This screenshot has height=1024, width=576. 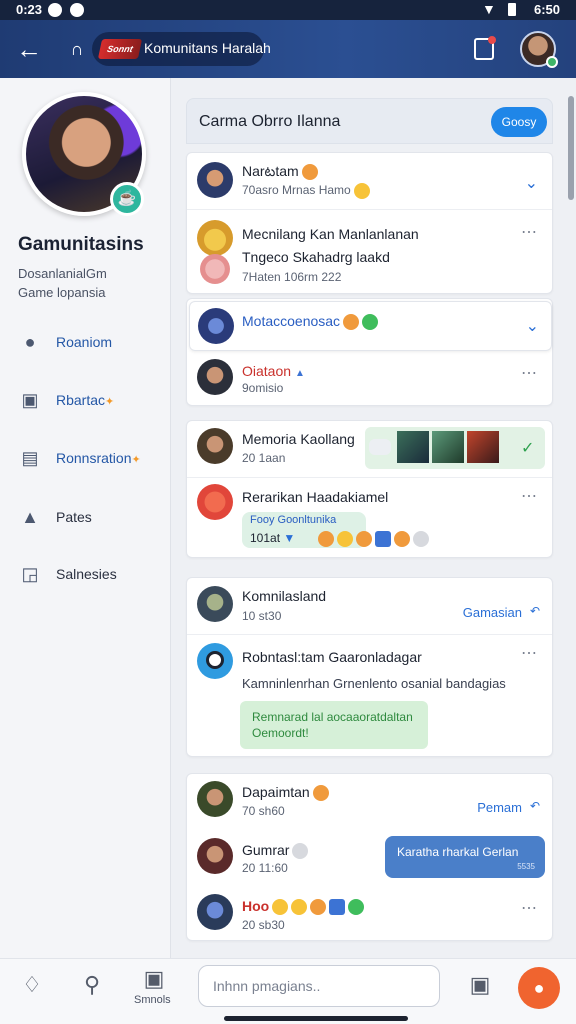 What do you see at coordinates (62, 292) in the screenshot?
I see `profile-subtitle-2: Game lopansia` at bounding box center [62, 292].